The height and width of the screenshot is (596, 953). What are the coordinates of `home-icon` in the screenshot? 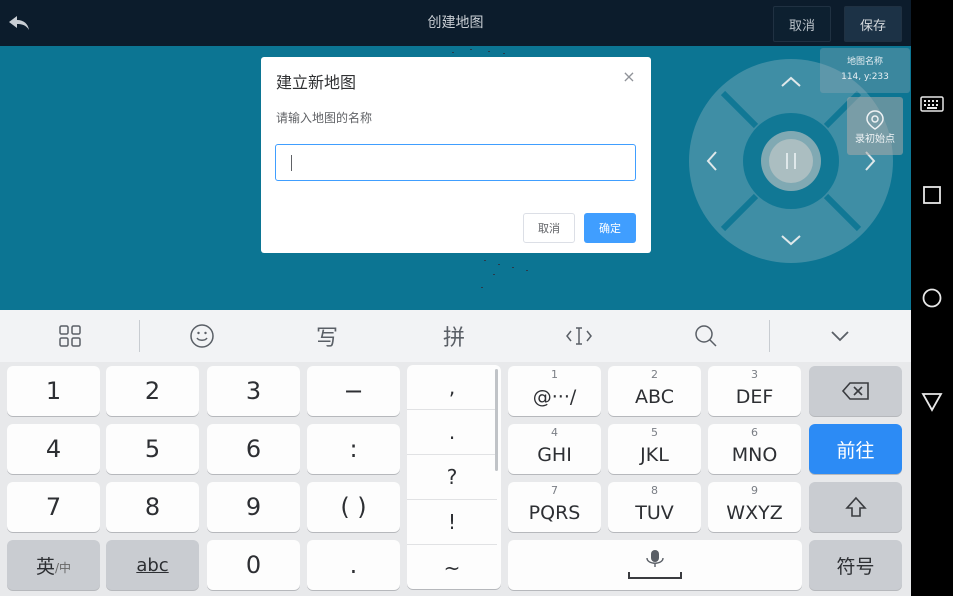 It's located at (932, 298).